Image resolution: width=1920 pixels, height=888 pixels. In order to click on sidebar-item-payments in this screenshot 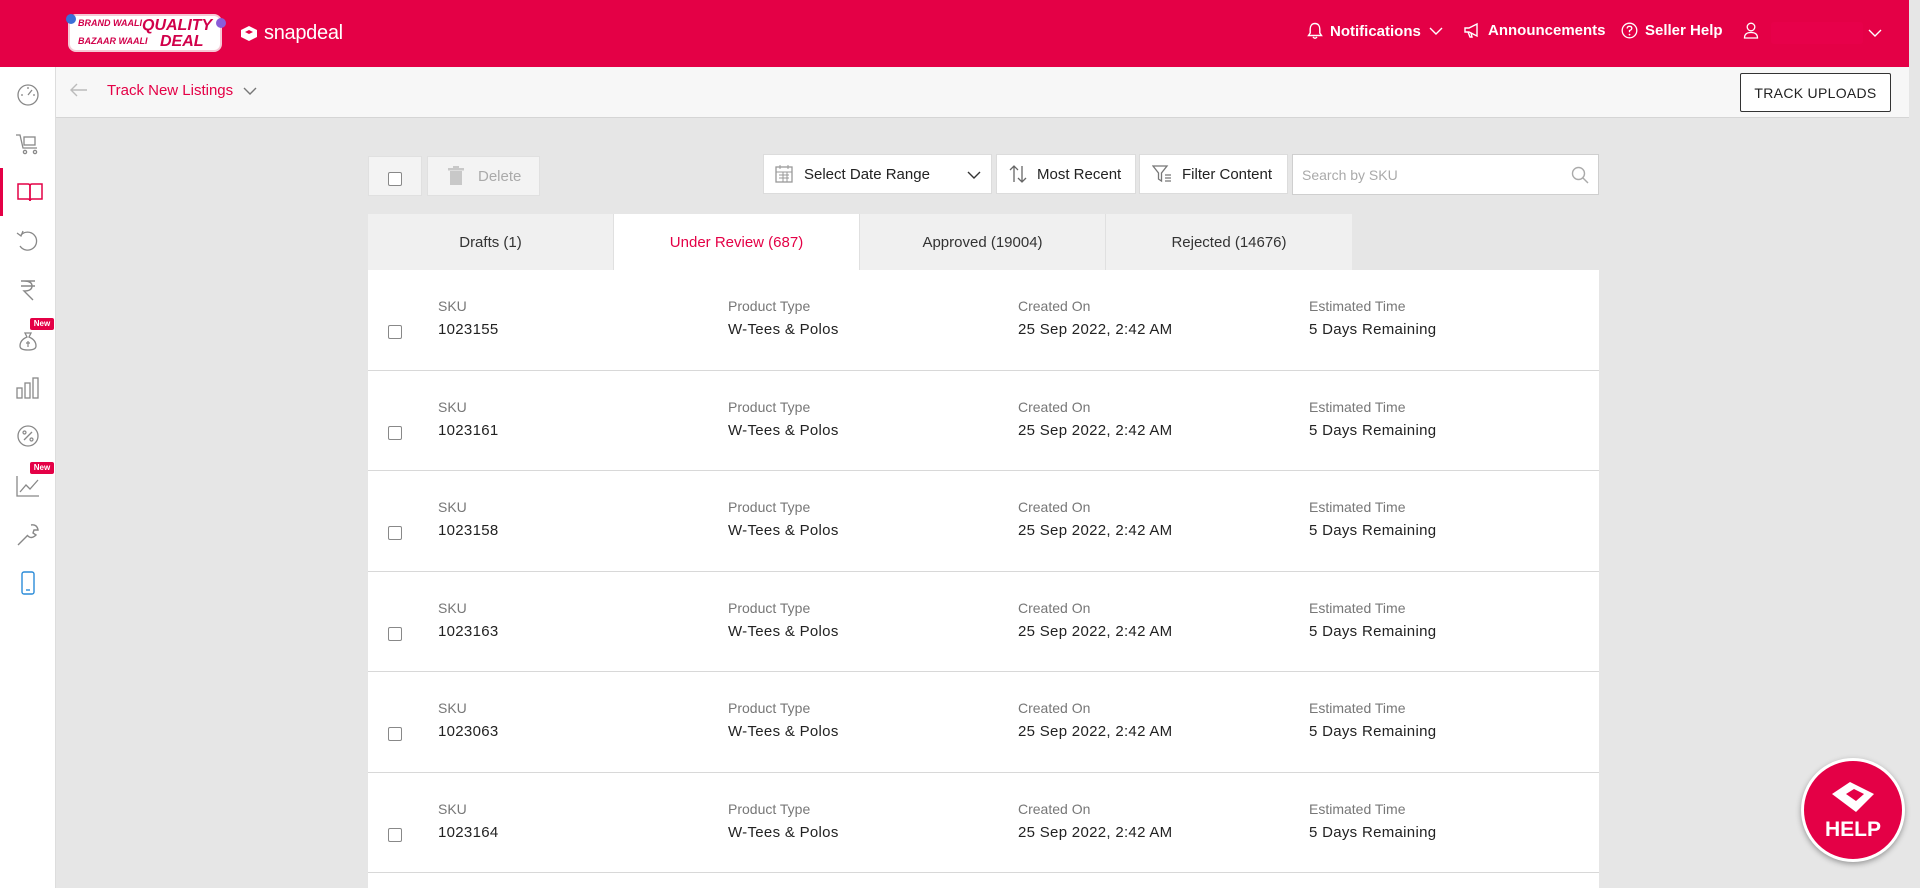, I will do `click(28, 290)`.